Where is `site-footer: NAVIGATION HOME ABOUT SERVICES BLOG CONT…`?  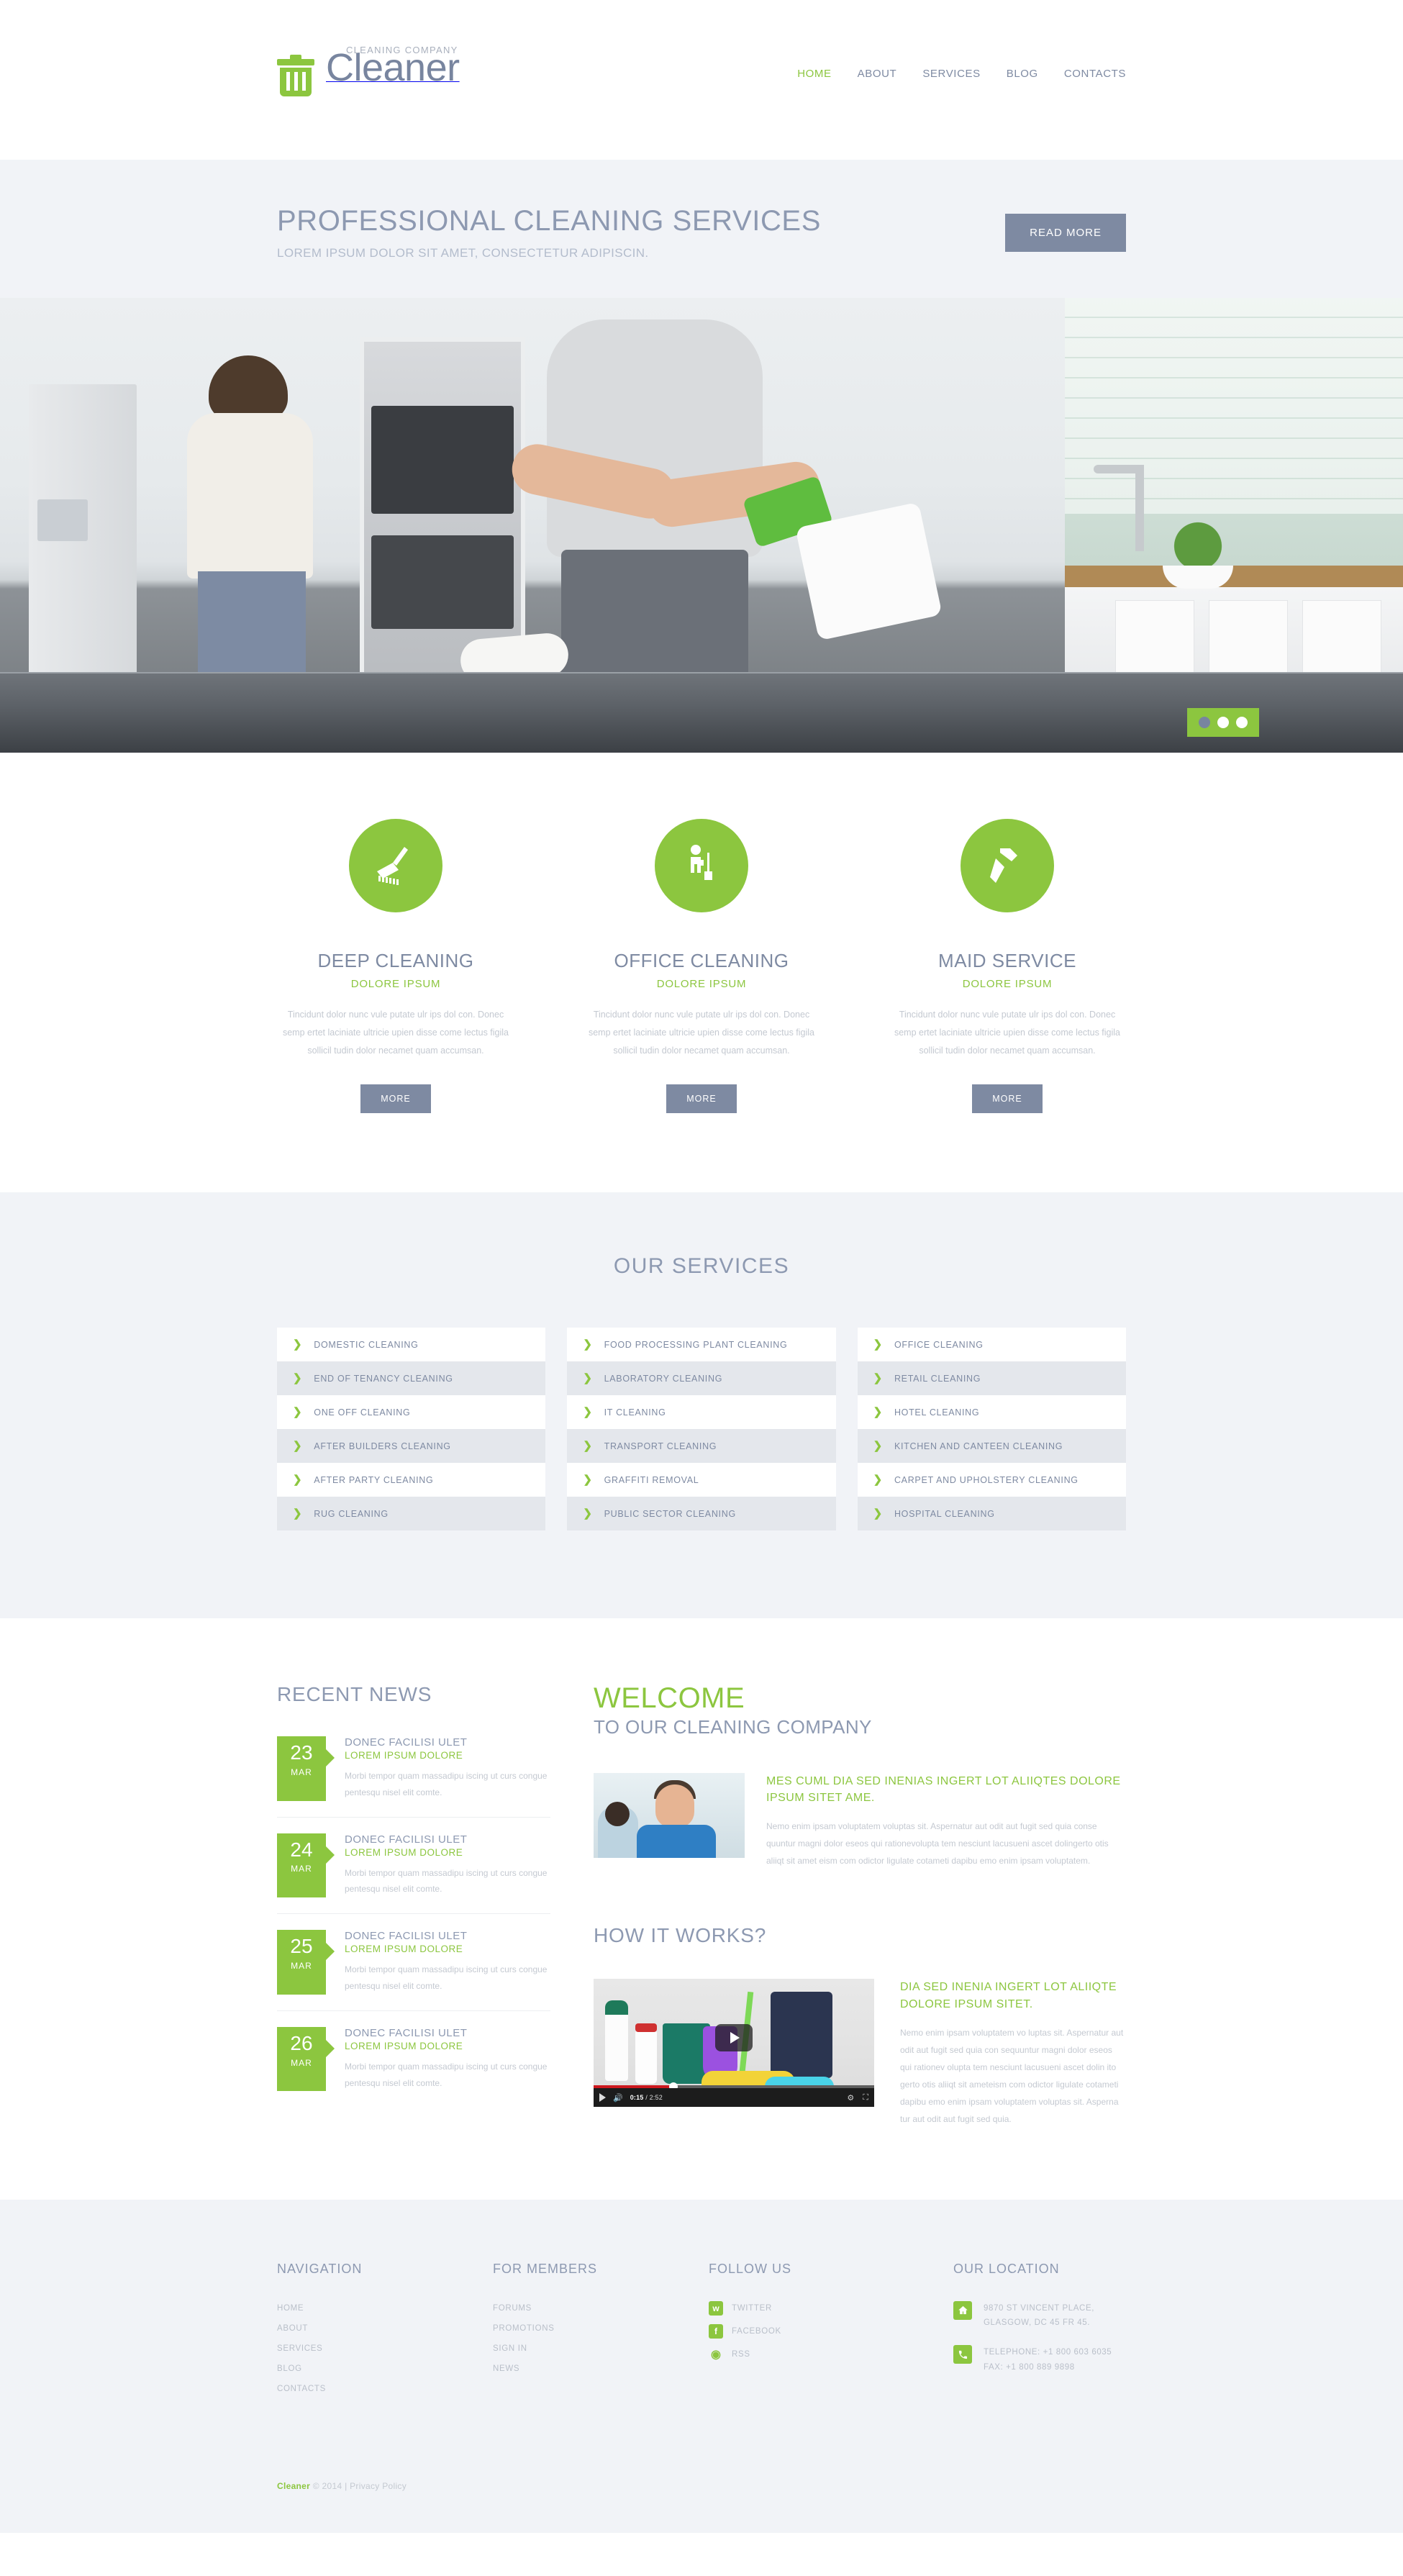 site-footer: NAVIGATION HOME ABOUT SERVICES BLOG CONT… is located at coordinates (701, 2366).